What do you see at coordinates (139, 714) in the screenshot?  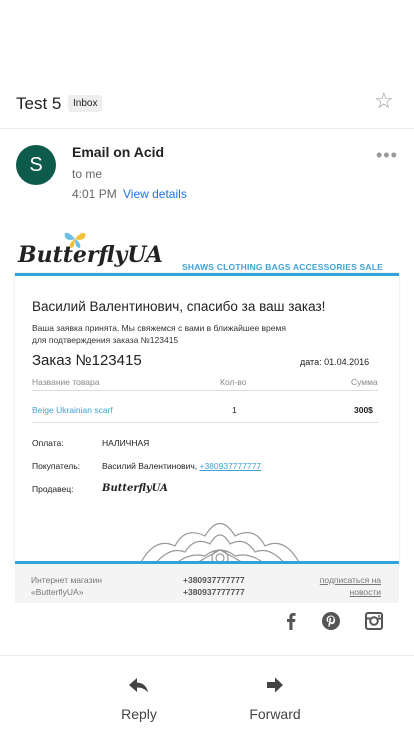 I see `reply-label: Reply` at bounding box center [139, 714].